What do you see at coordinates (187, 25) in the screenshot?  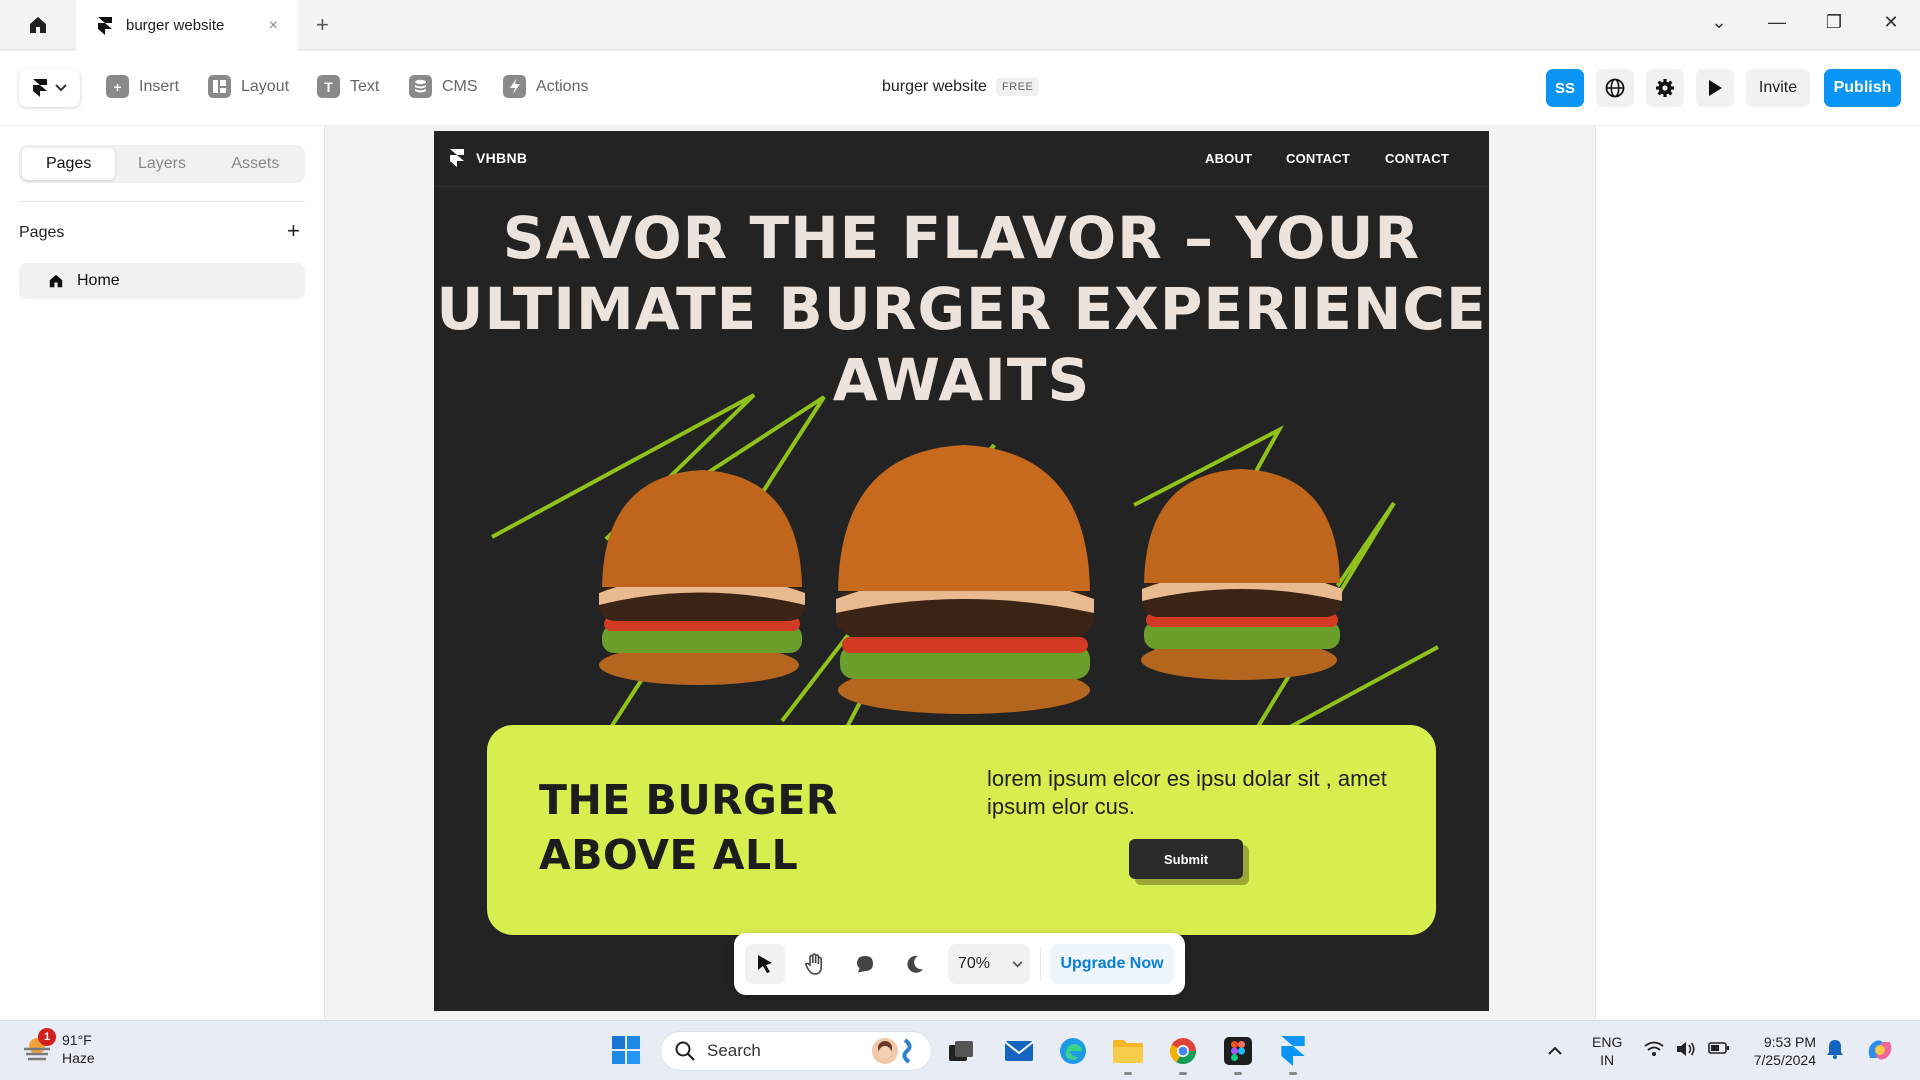 I see `document-tab: burger website ×` at bounding box center [187, 25].